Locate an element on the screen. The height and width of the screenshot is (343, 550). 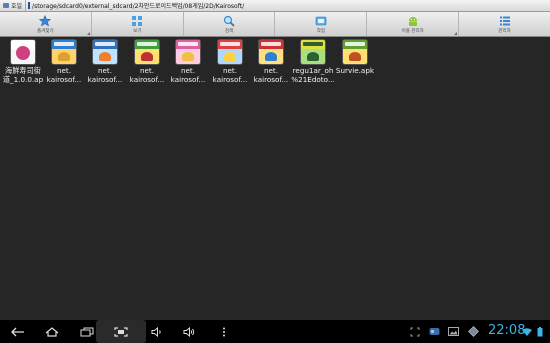
wifi-status is located at coordinates (527, 331).